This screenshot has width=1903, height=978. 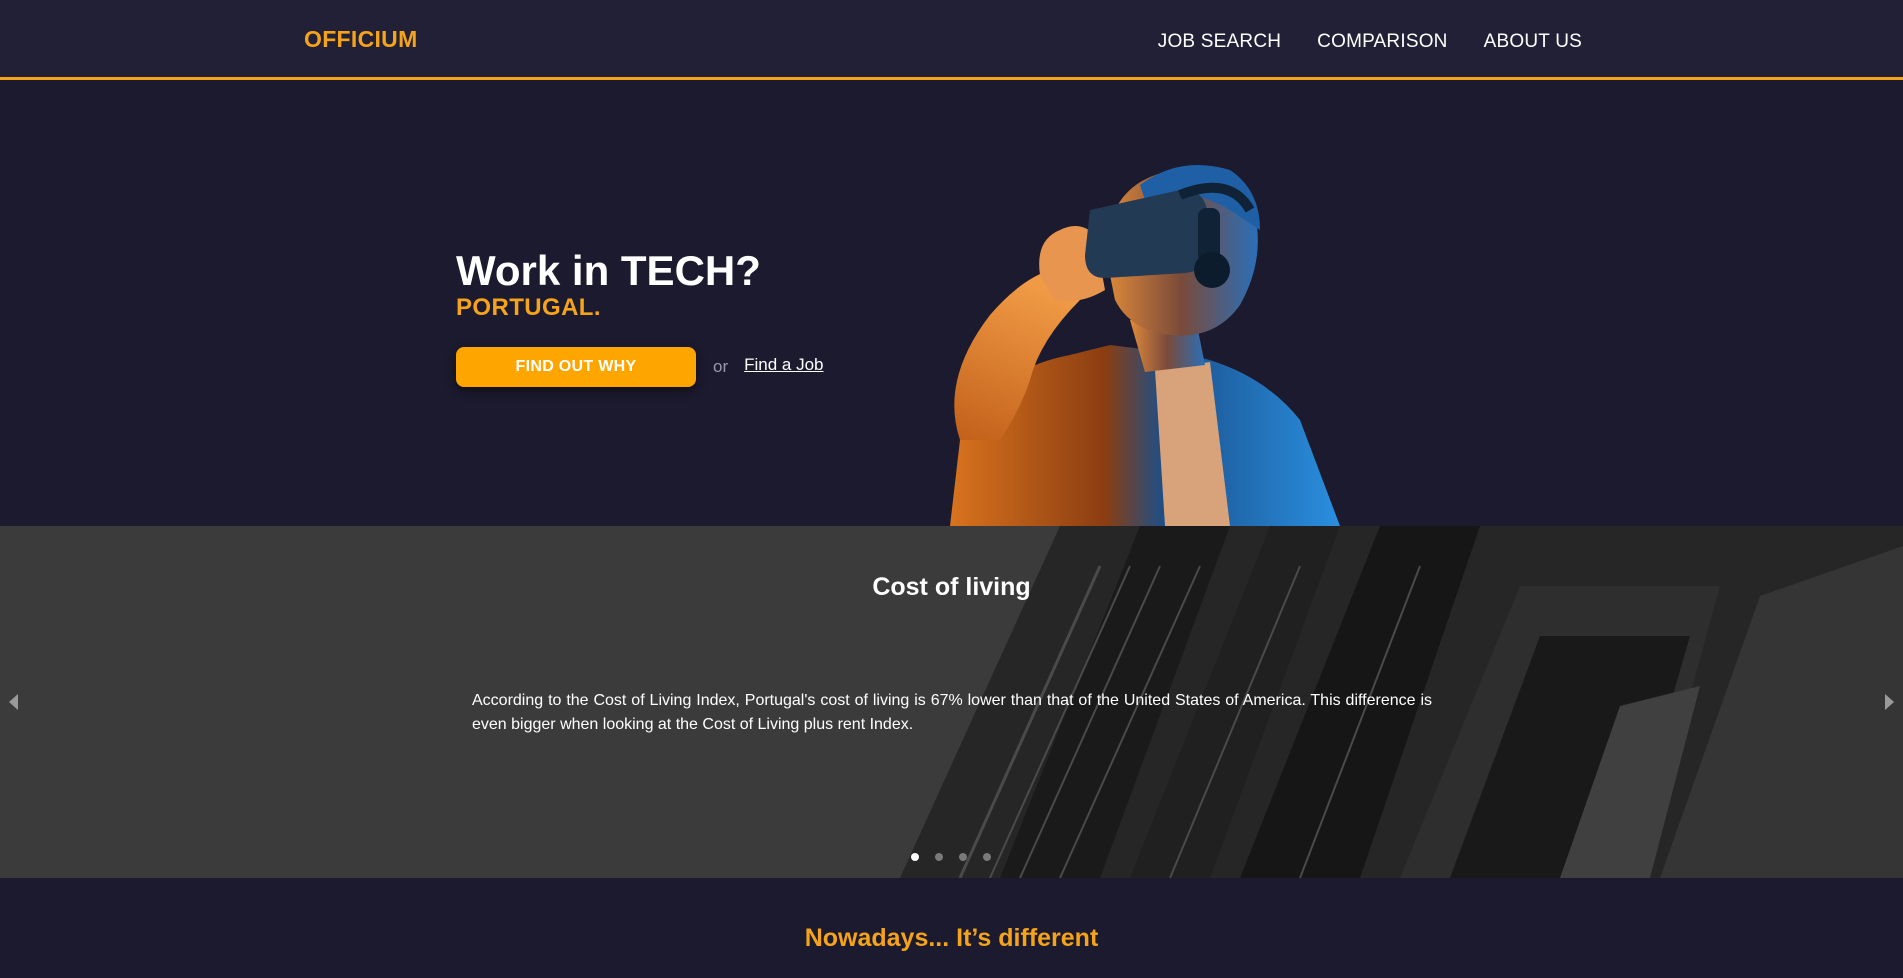 What do you see at coordinates (951, 40) in the screenshot?
I see `site-header: OFFICIUM JOB SEARCH COMPARISON ABOUT US` at bounding box center [951, 40].